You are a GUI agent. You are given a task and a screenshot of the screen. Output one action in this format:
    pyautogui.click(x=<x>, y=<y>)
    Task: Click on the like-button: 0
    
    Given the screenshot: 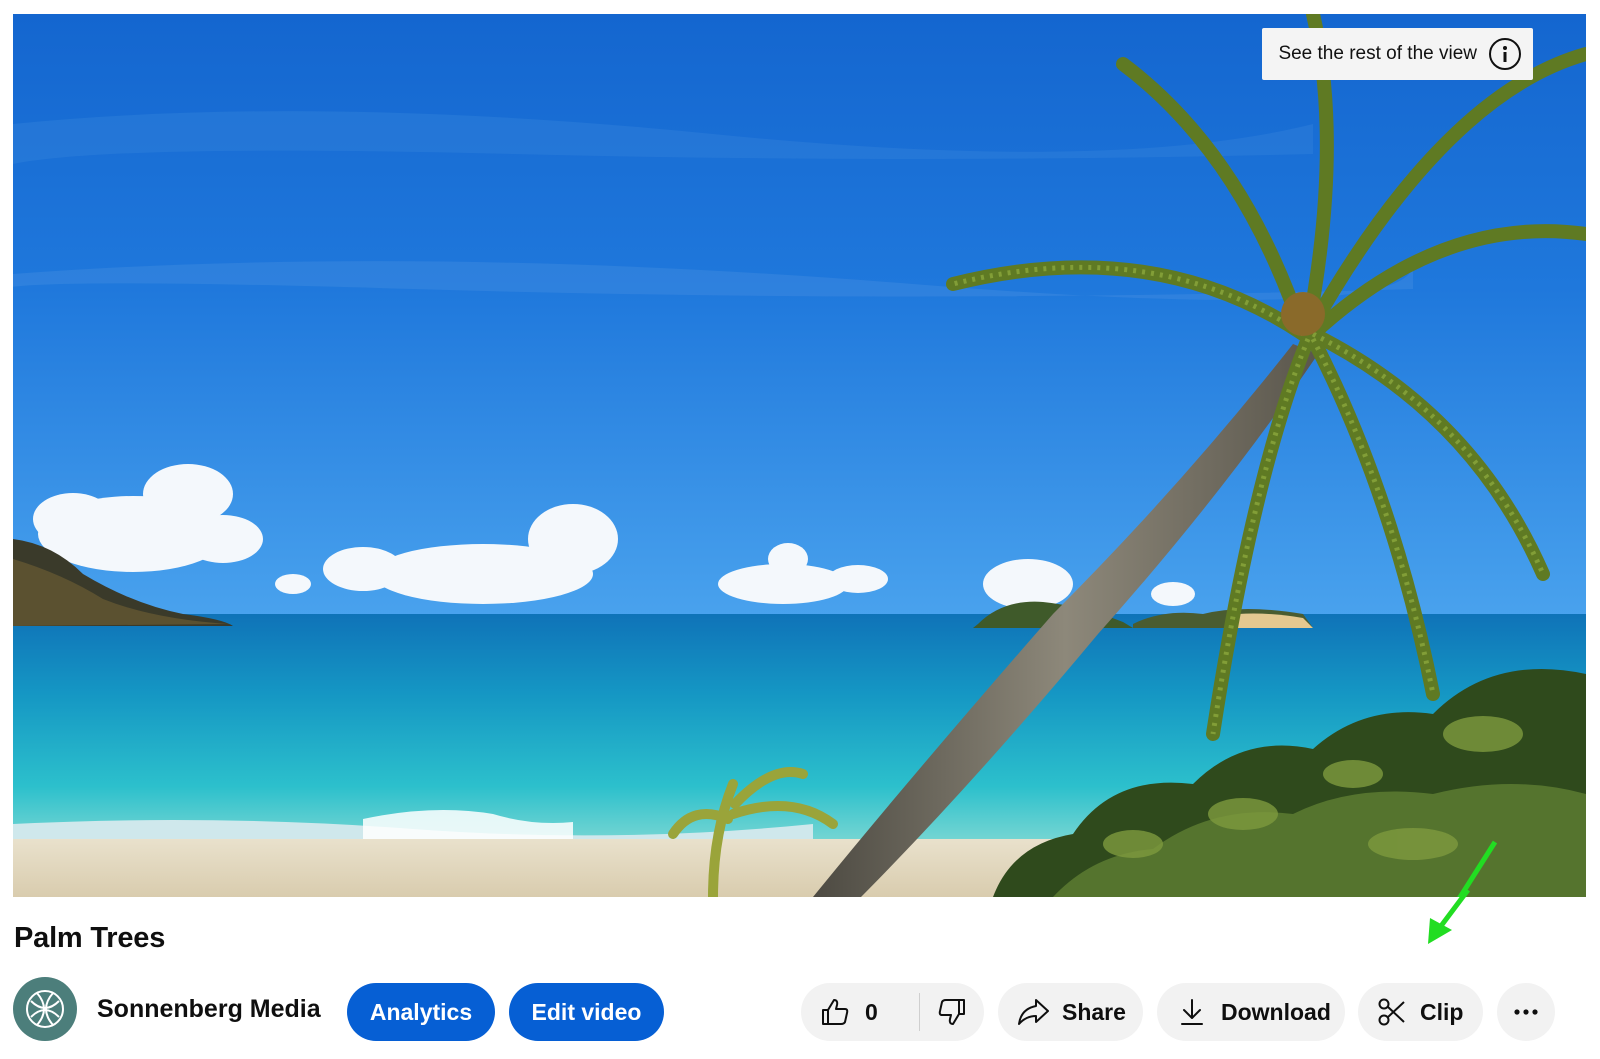 What is the action you would take?
    pyautogui.click(x=860, y=1012)
    